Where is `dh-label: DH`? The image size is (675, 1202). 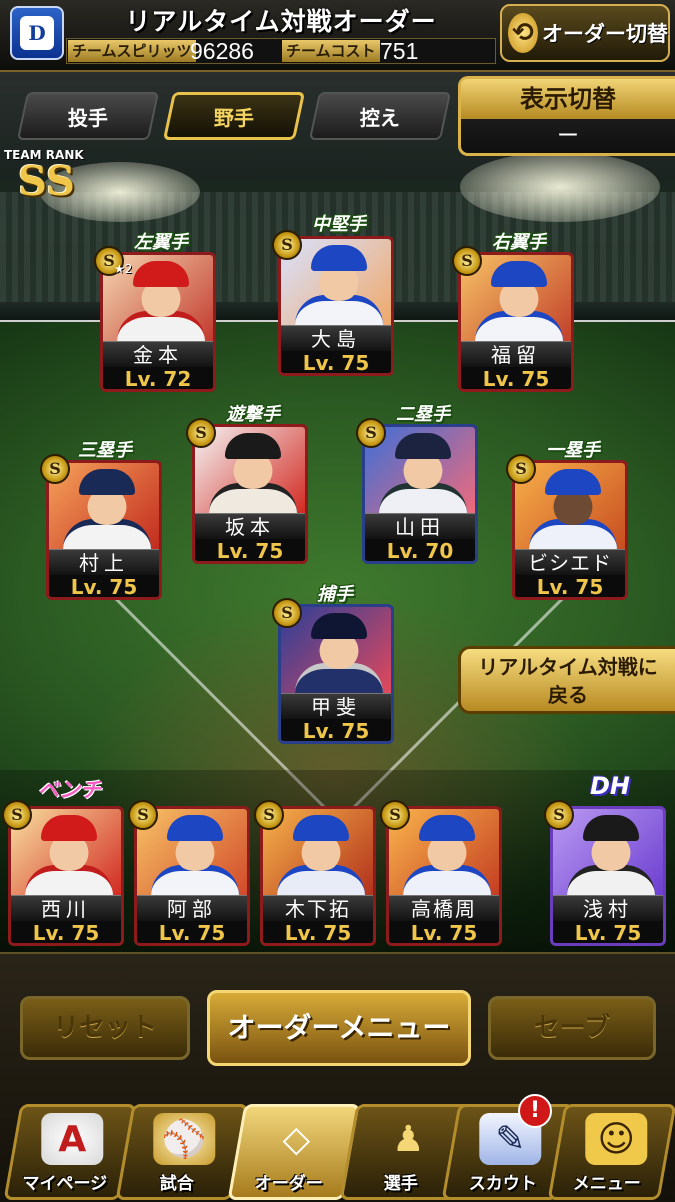 dh-label: DH is located at coordinates (610, 786).